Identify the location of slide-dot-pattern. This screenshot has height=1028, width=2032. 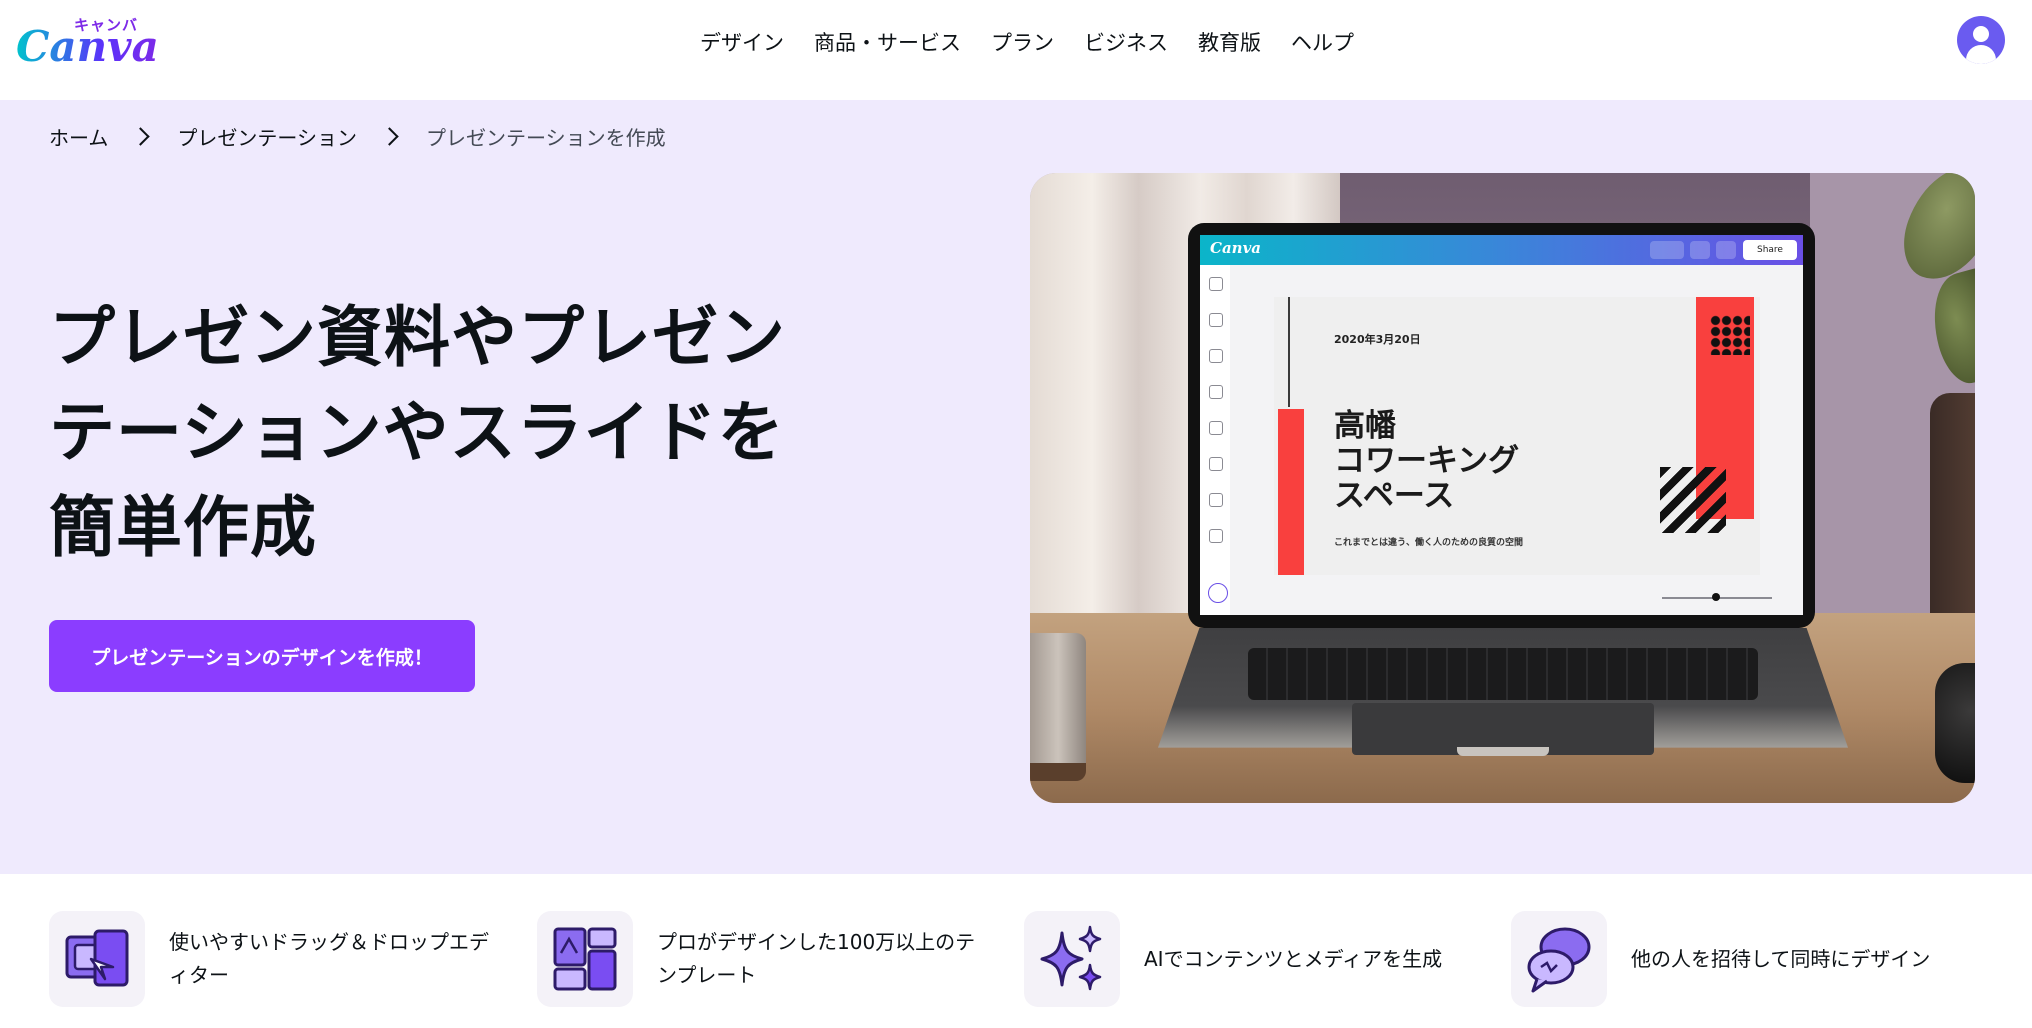
(1730, 335).